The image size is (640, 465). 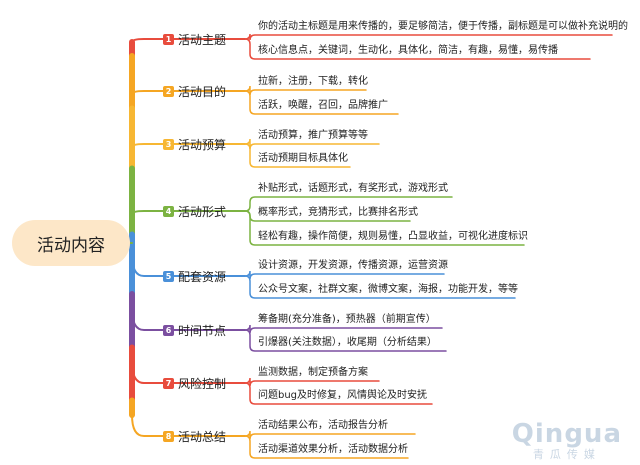 What do you see at coordinates (347, 342) in the screenshot?
I see `leaf-item: 引爆器(关注数据），收尾期（分析结果）` at bounding box center [347, 342].